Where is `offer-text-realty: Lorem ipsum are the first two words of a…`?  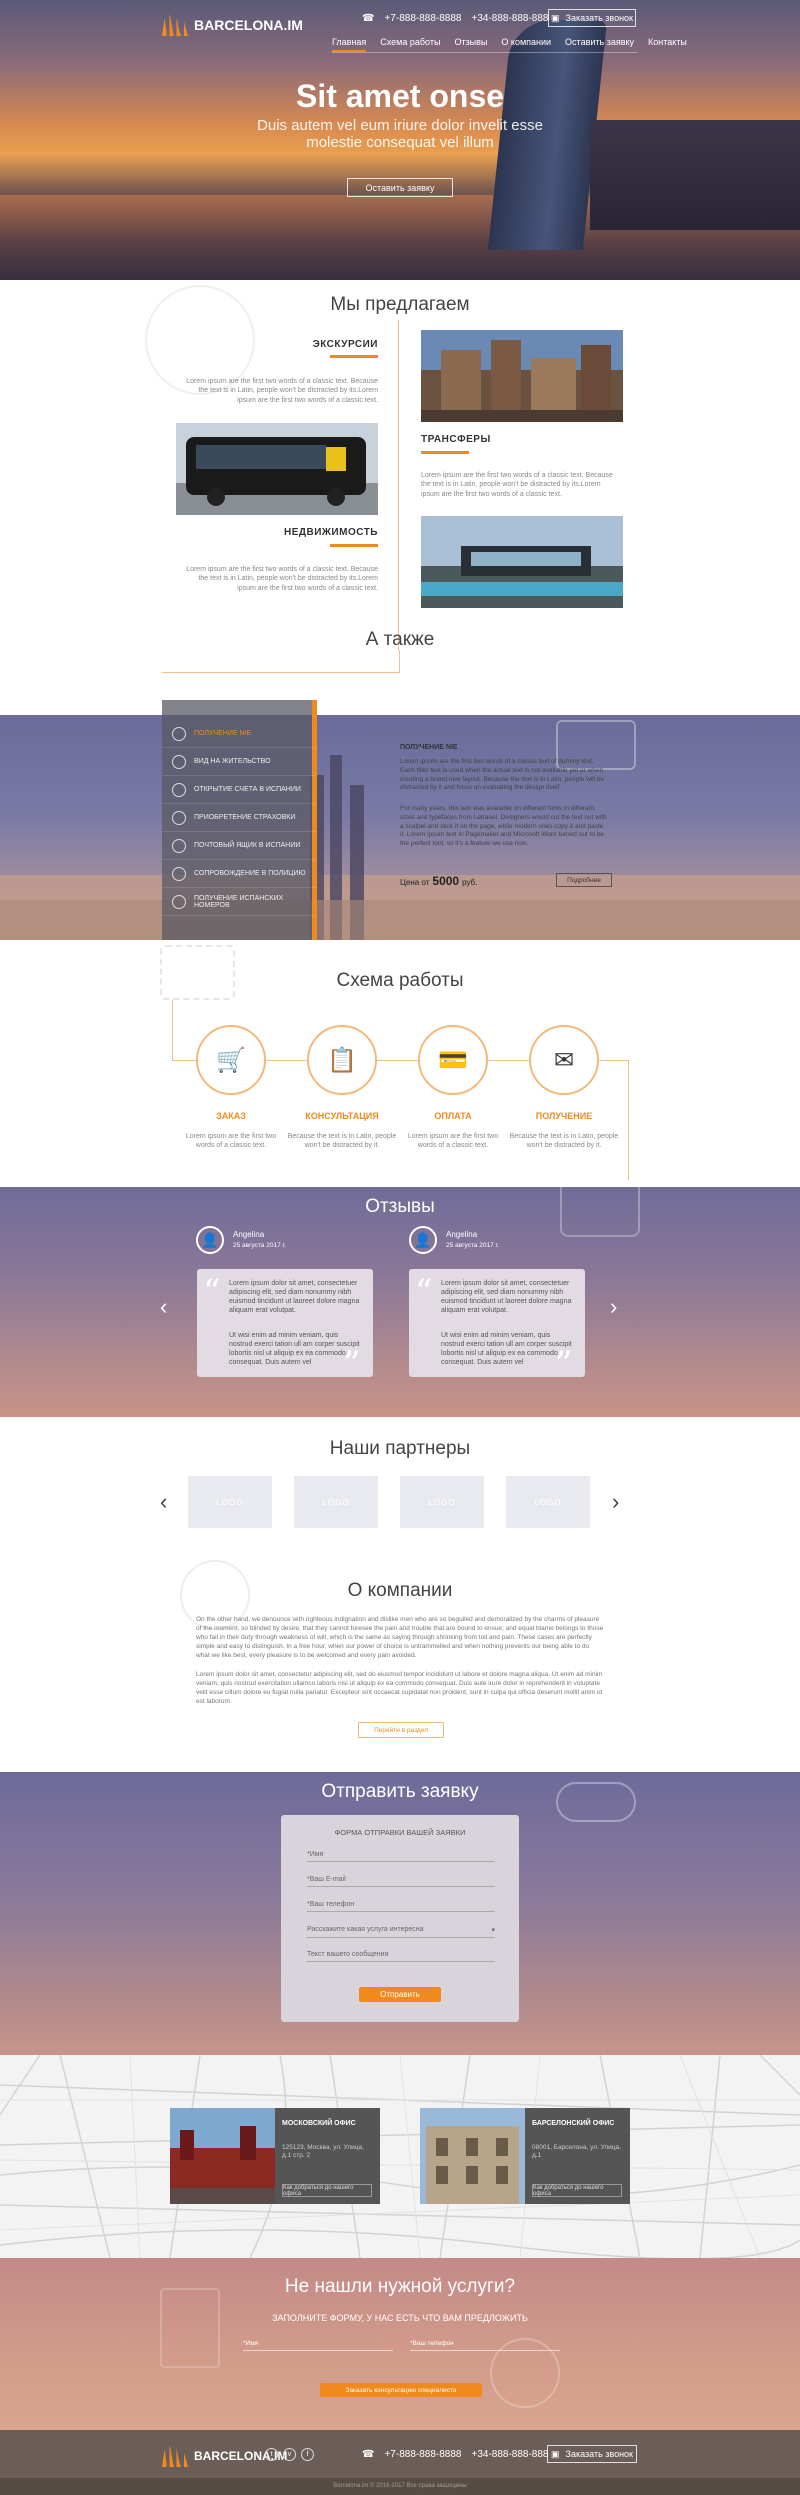
offer-text-realty: Lorem ipsum are the first two words of a… is located at coordinates (282, 579).